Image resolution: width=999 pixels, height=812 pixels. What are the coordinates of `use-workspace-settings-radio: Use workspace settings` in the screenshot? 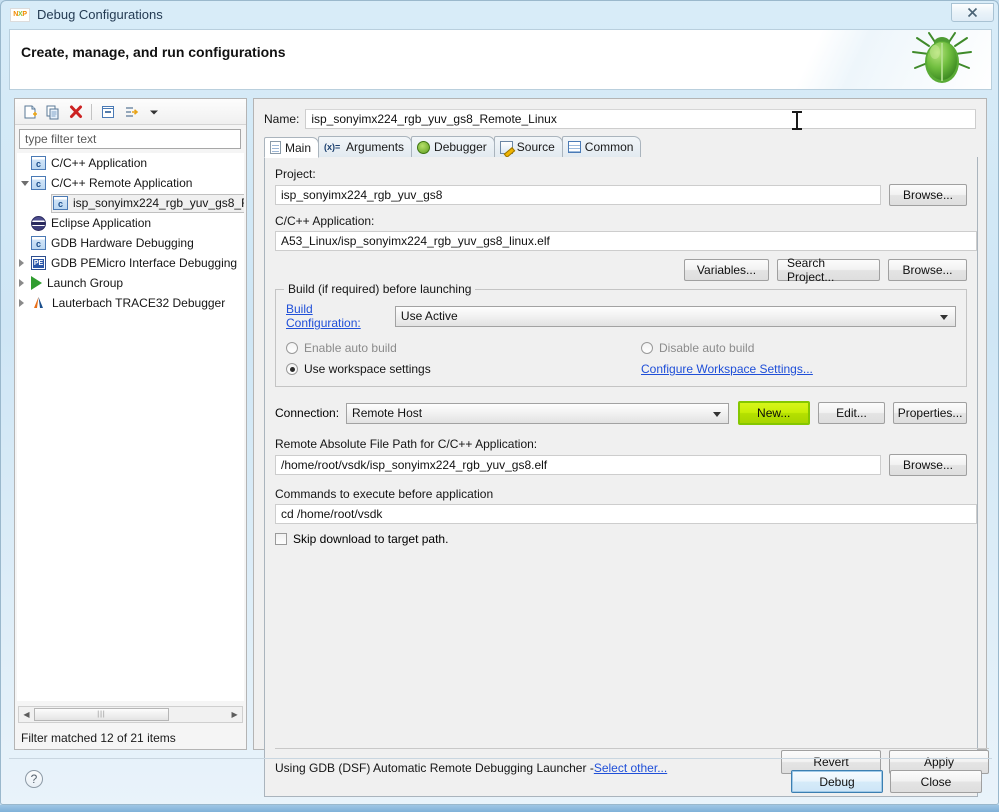 It's located at (463, 369).